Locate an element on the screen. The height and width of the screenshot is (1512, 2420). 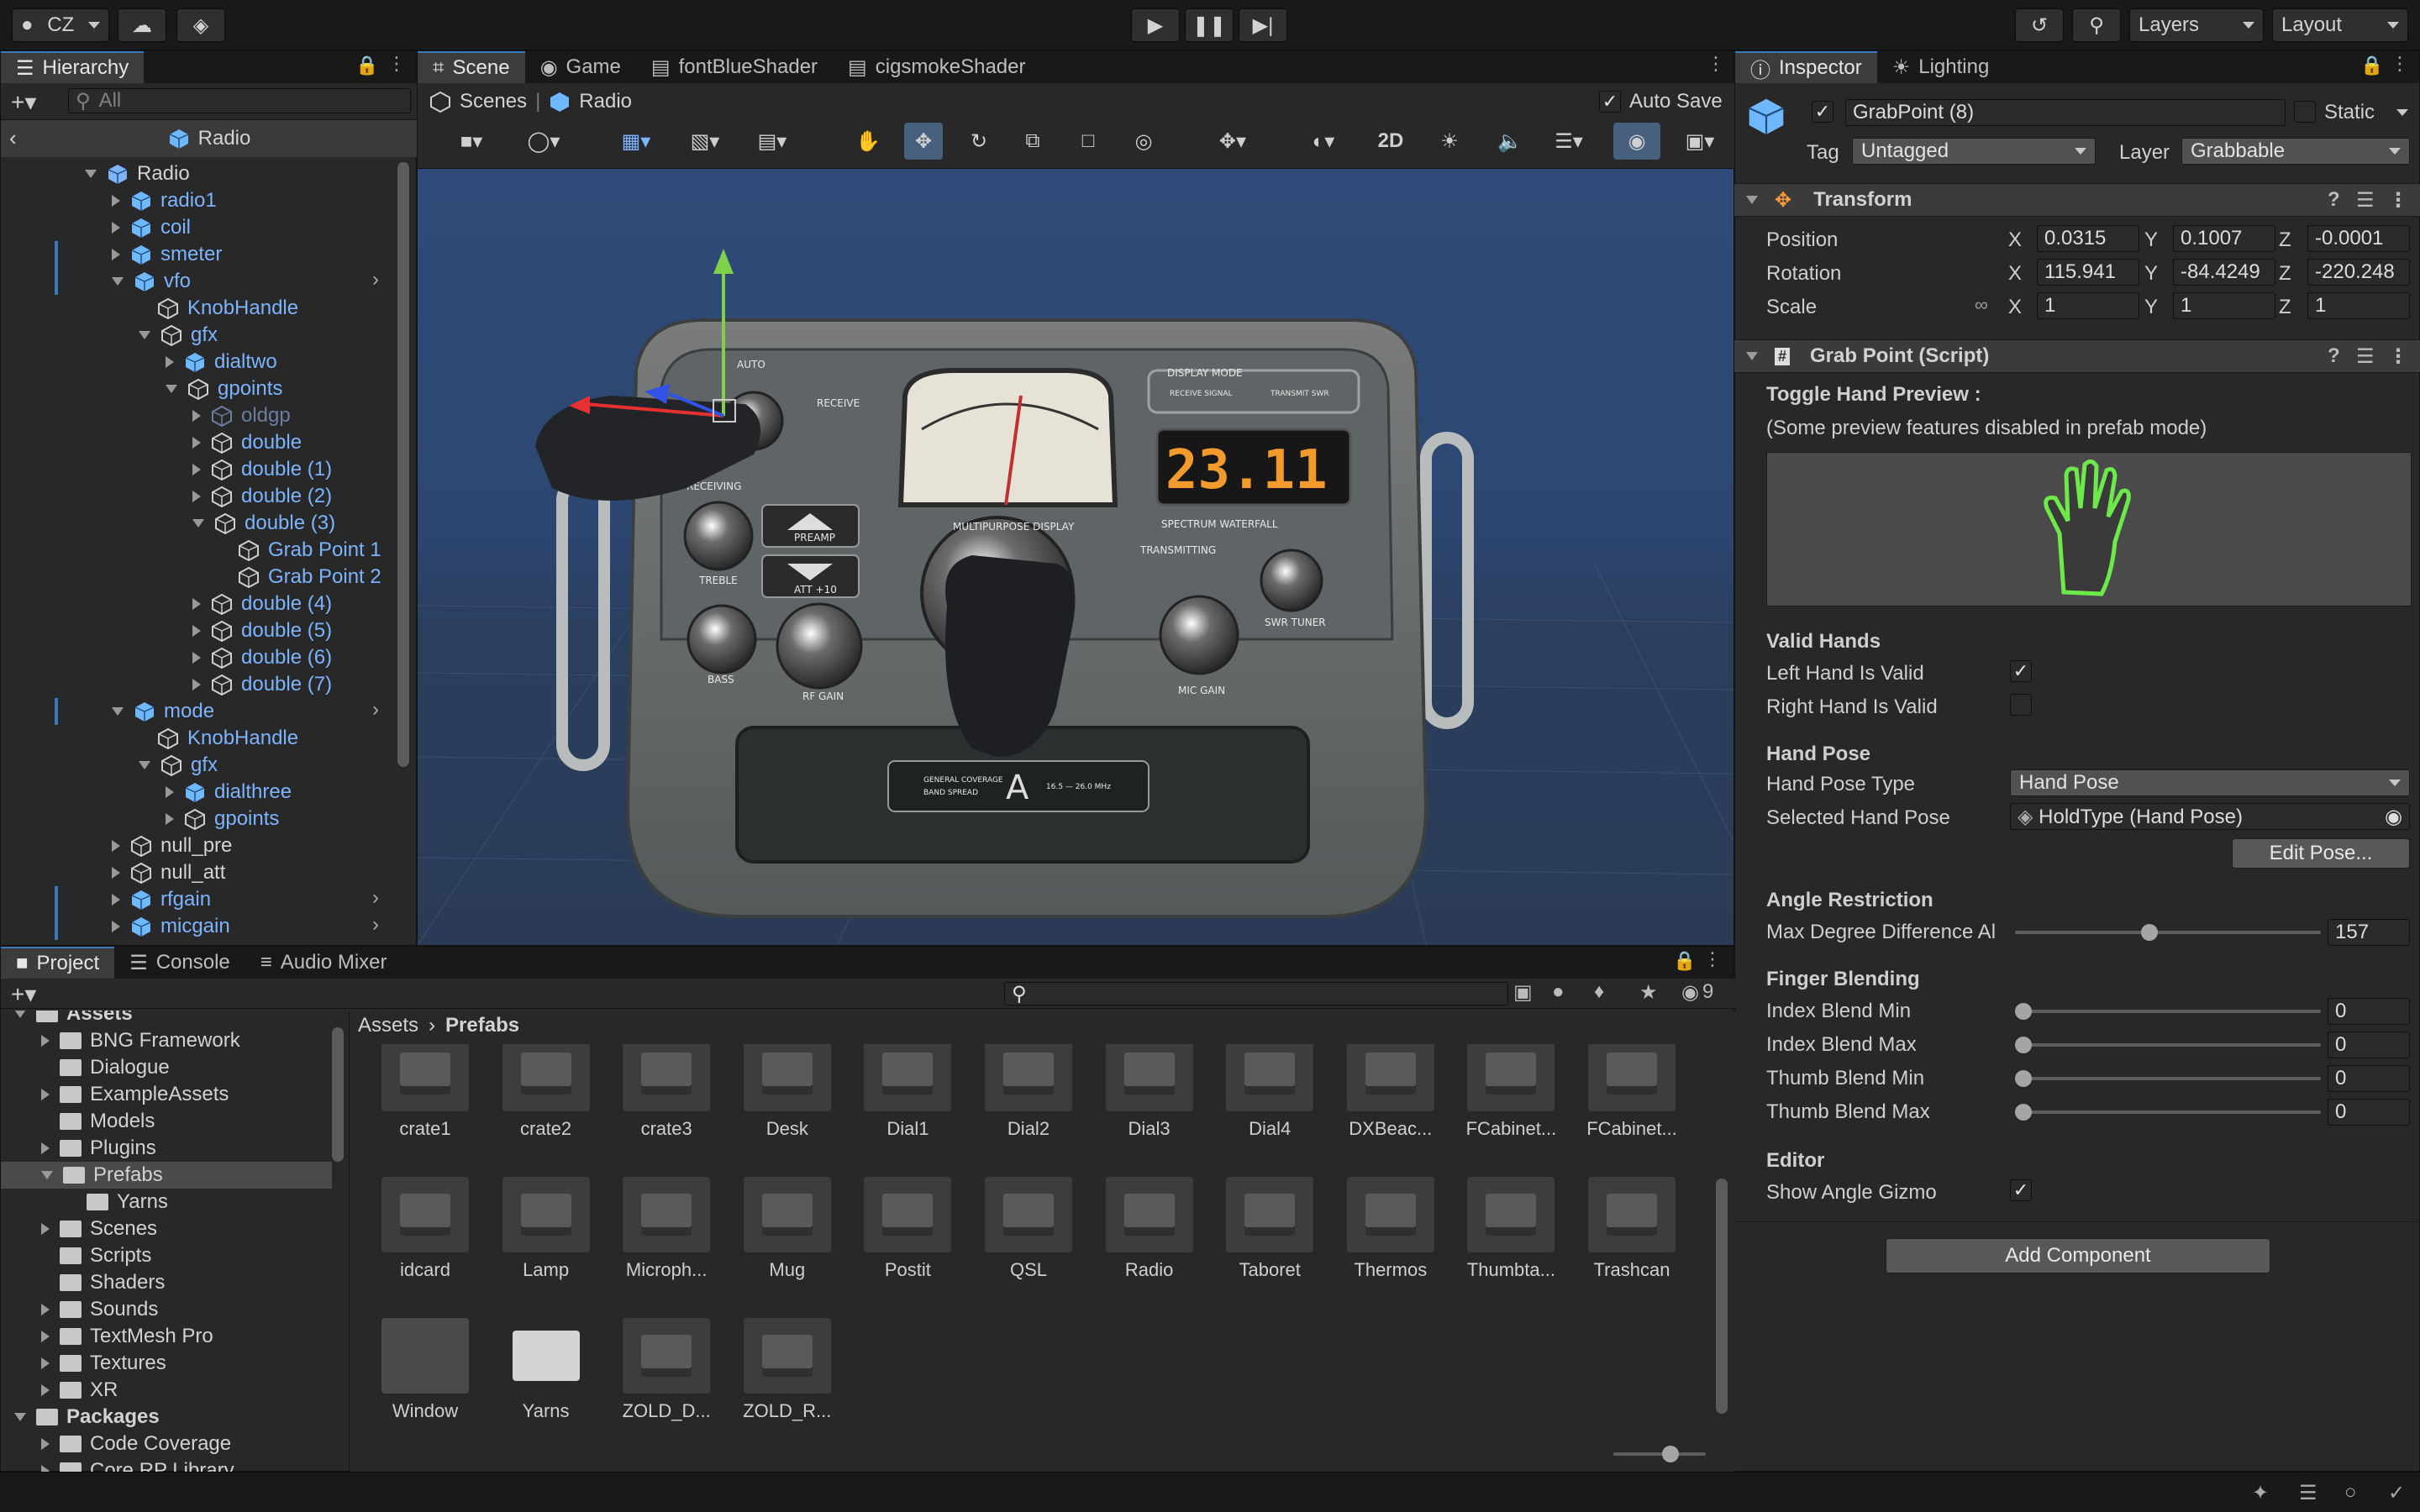
folder-item: Shaders is located at coordinates (103, 1282).